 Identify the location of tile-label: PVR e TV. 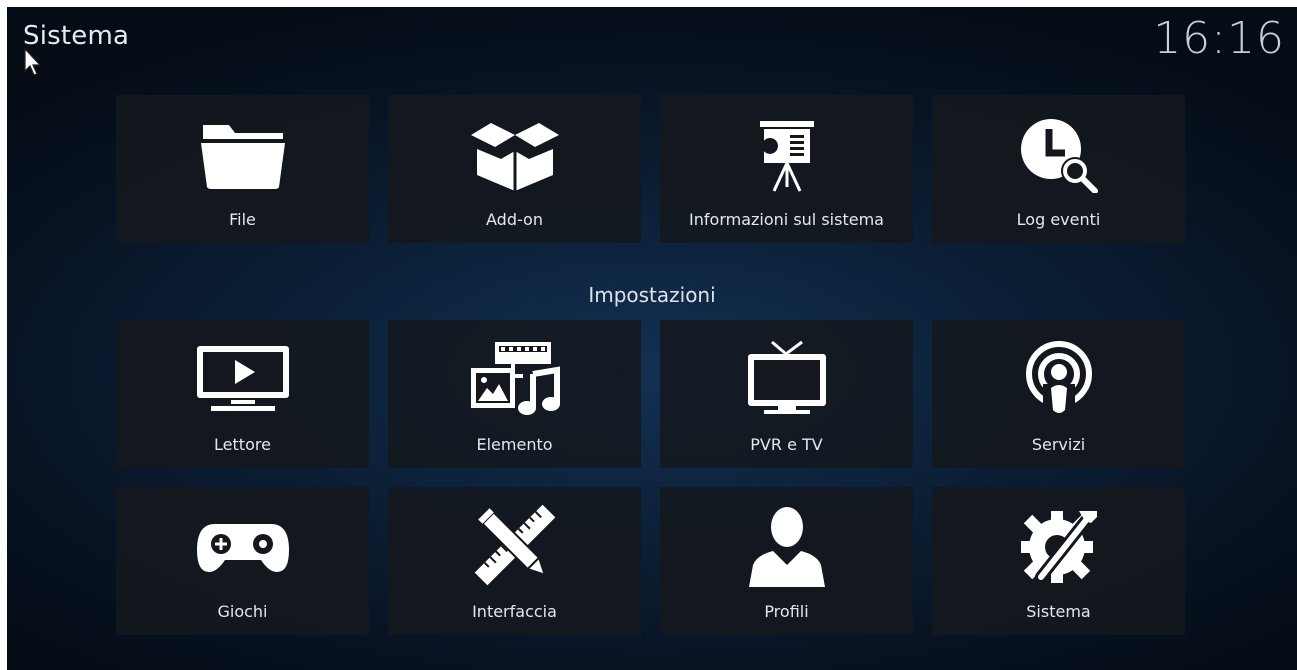
(786, 444).